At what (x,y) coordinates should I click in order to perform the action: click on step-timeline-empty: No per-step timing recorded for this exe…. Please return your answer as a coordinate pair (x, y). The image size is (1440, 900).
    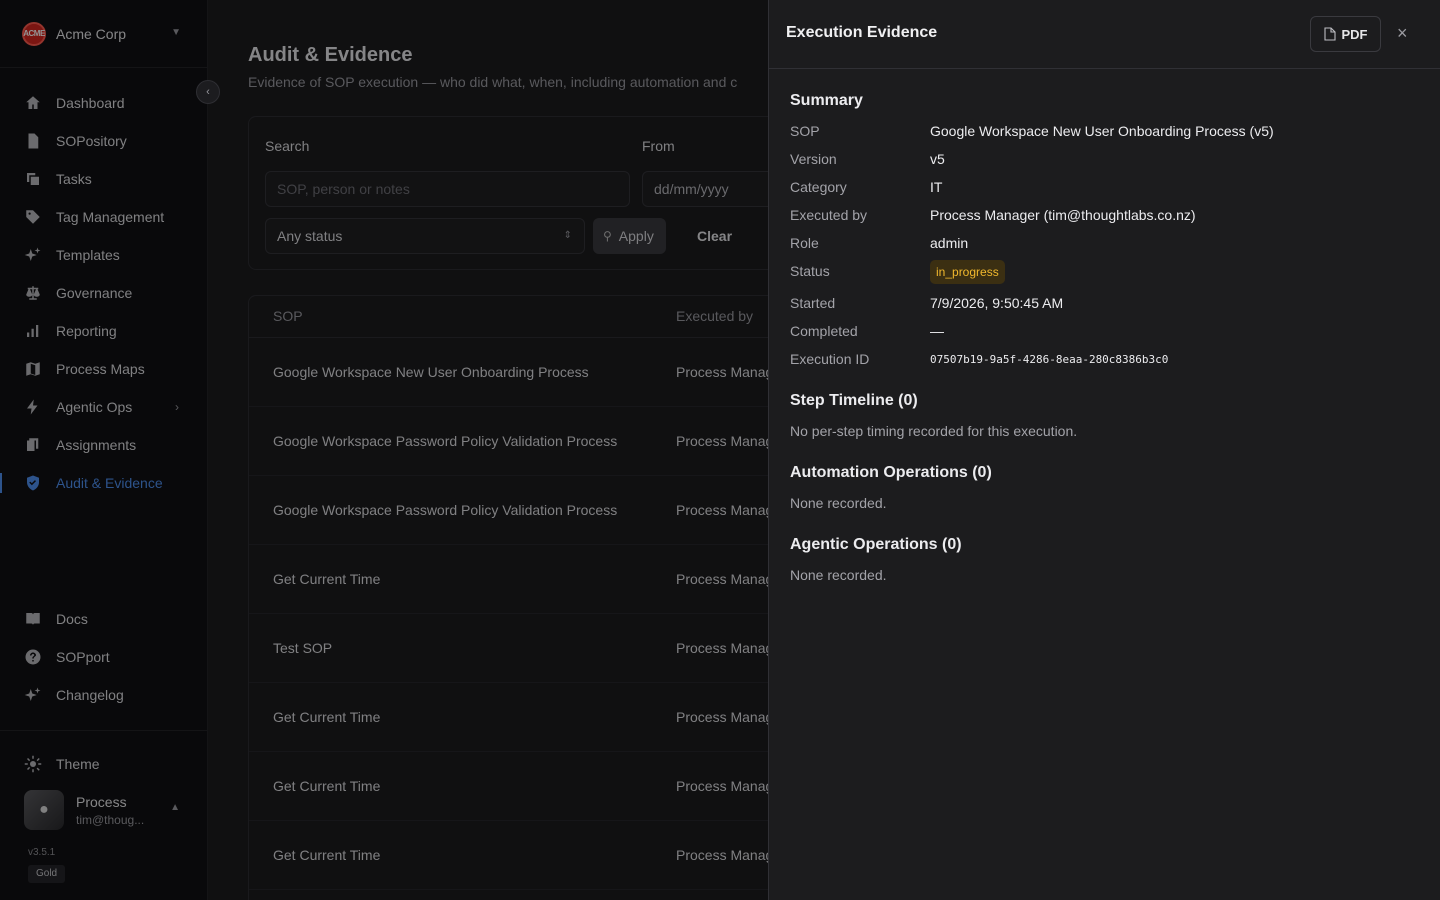
    Looking at the image, I should click on (934, 431).